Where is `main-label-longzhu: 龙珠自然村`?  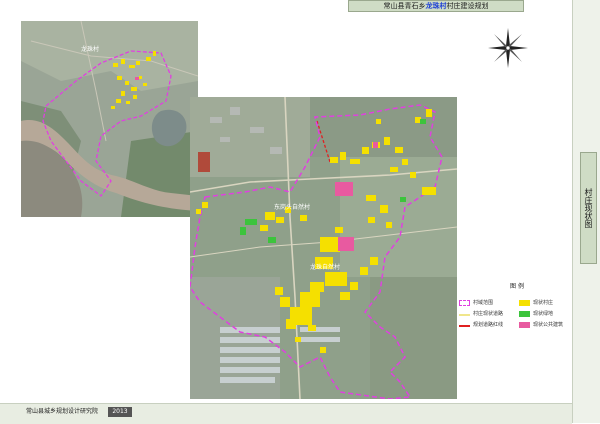 main-label-longzhu: 龙珠自然村 is located at coordinates (325, 267).